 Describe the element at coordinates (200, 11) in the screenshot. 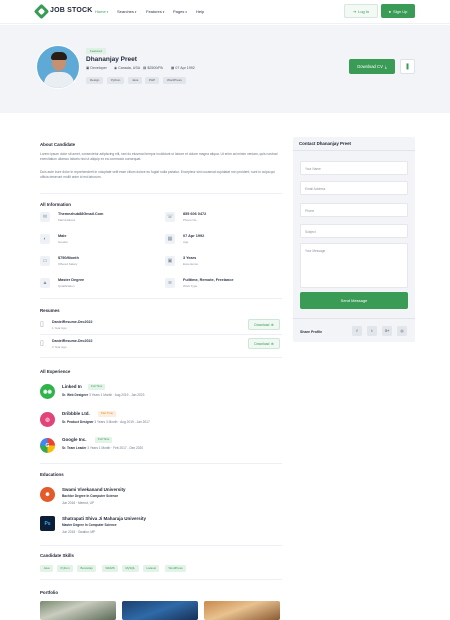

I see `nav-help: Help` at that location.